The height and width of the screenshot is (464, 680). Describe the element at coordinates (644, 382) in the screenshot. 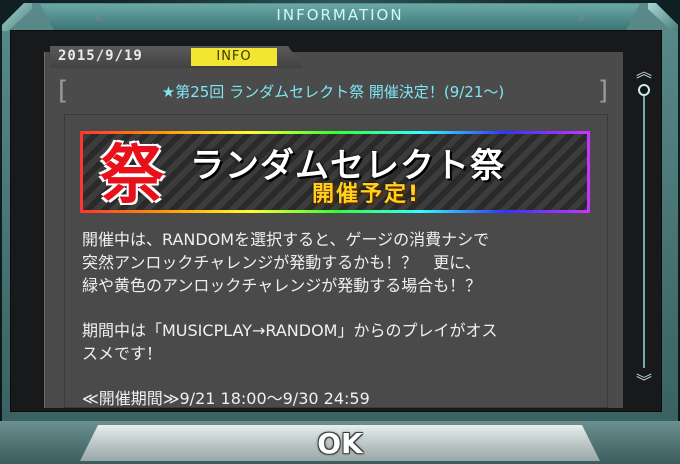

I see `scroll-down-icon: ︾` at that location.